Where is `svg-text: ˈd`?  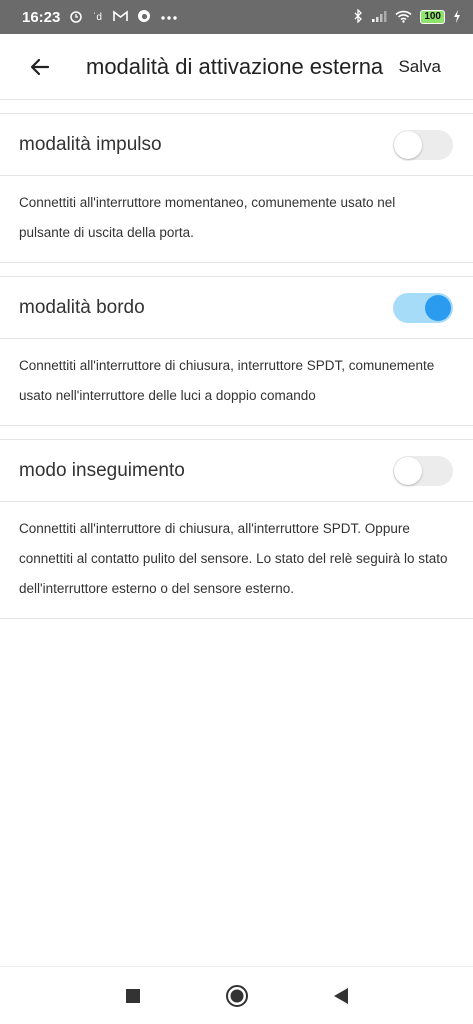 svg-text: ˈd is located at coordinates (97, 17).